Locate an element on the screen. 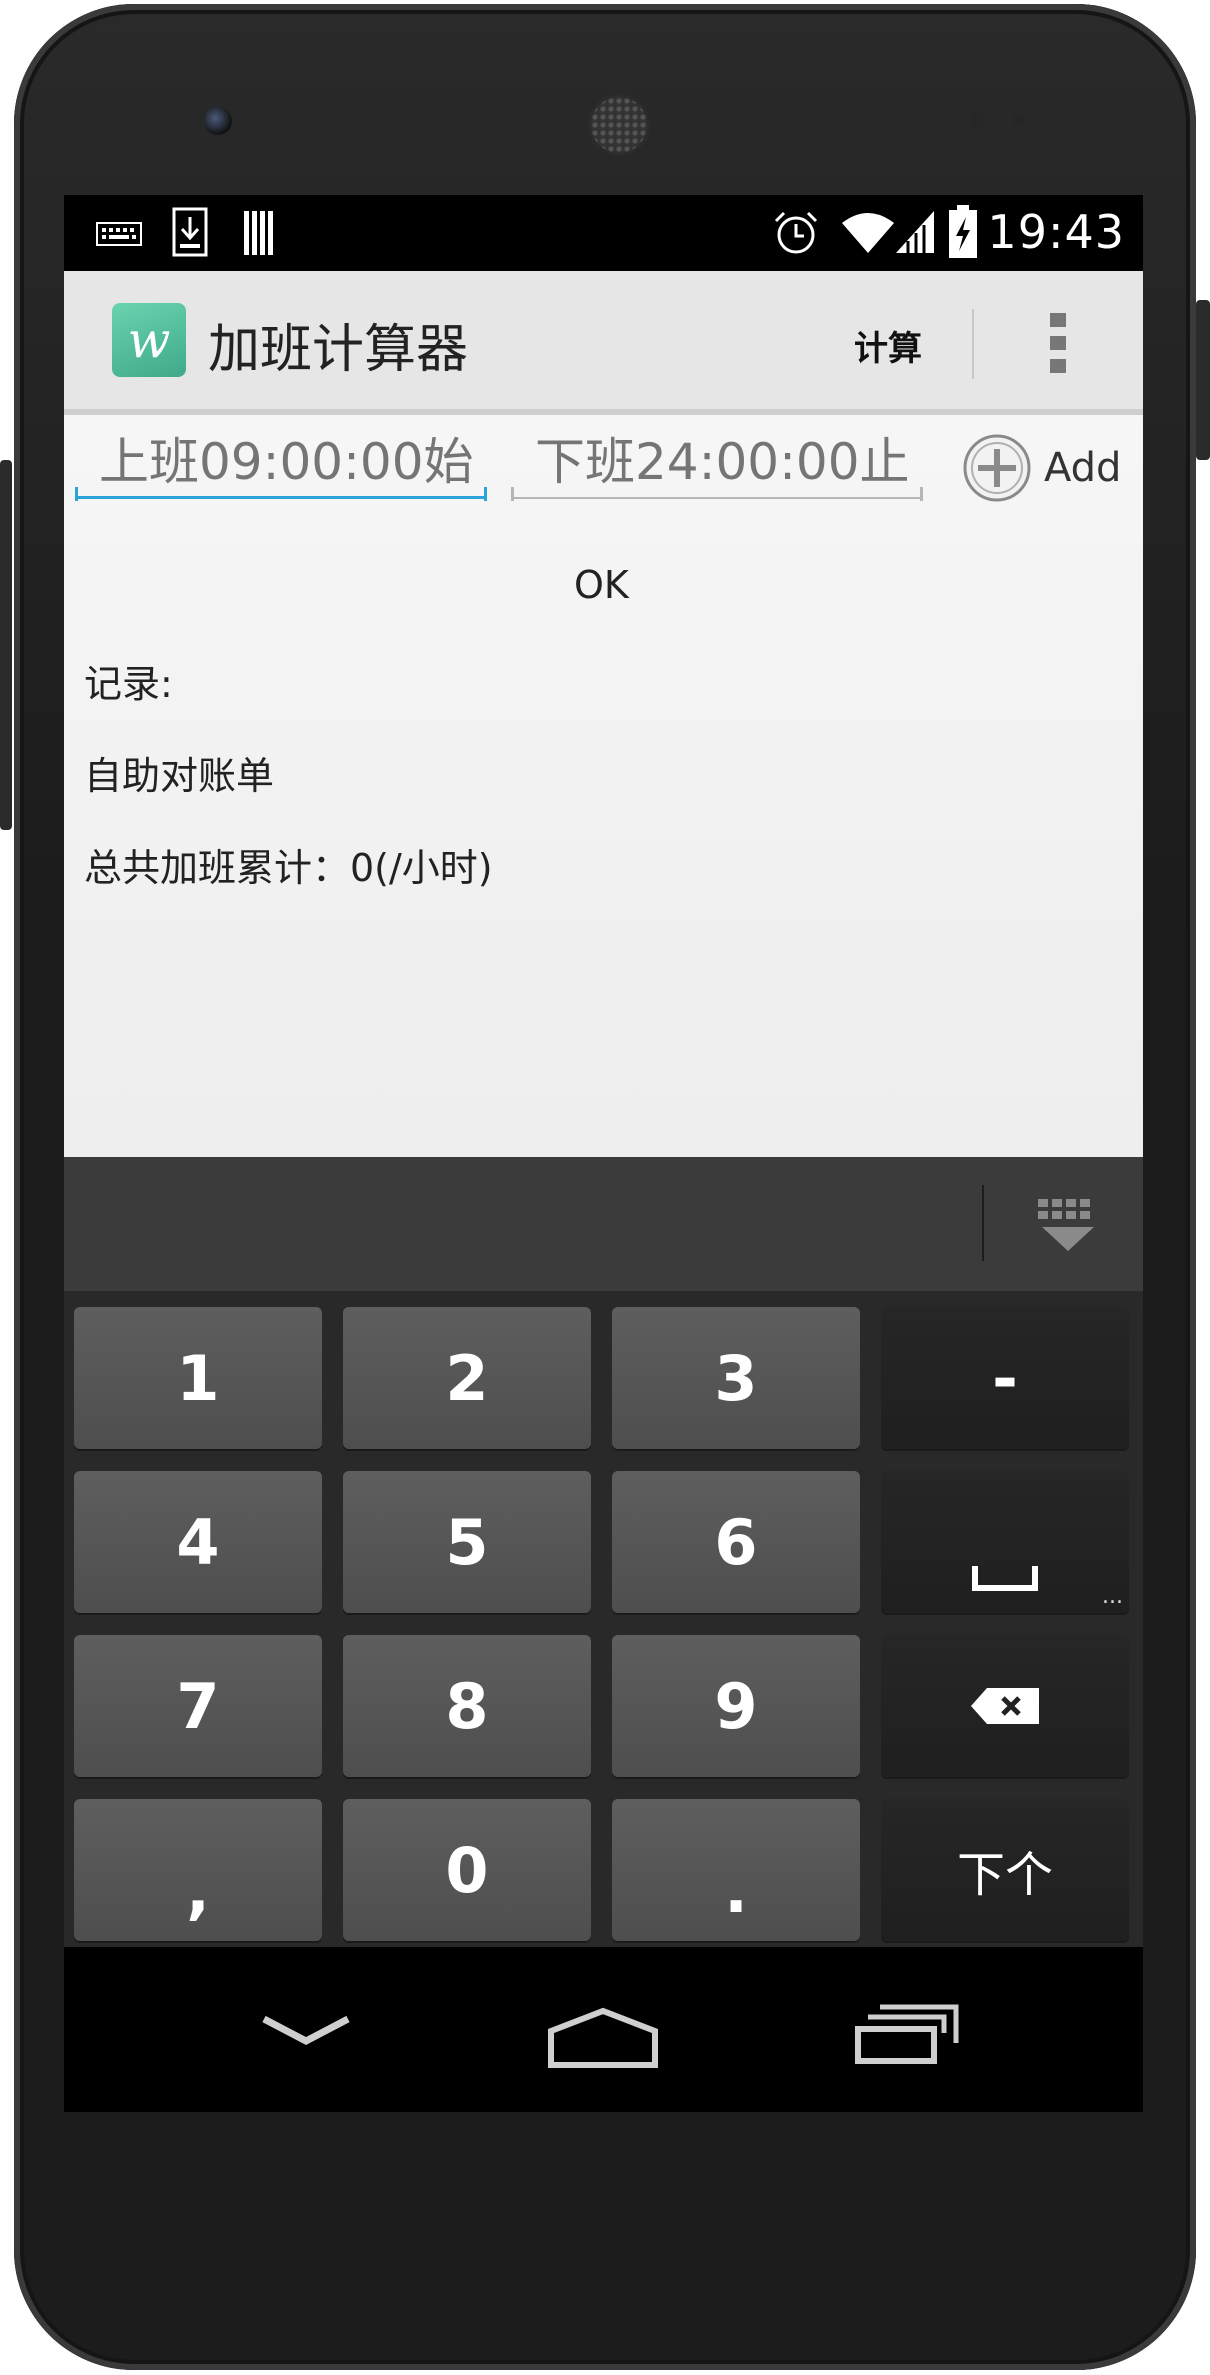 Image resolution: width=1210 pixels, height=2375 pixels. backspace-icon is located at coordinates (1005, 1706).